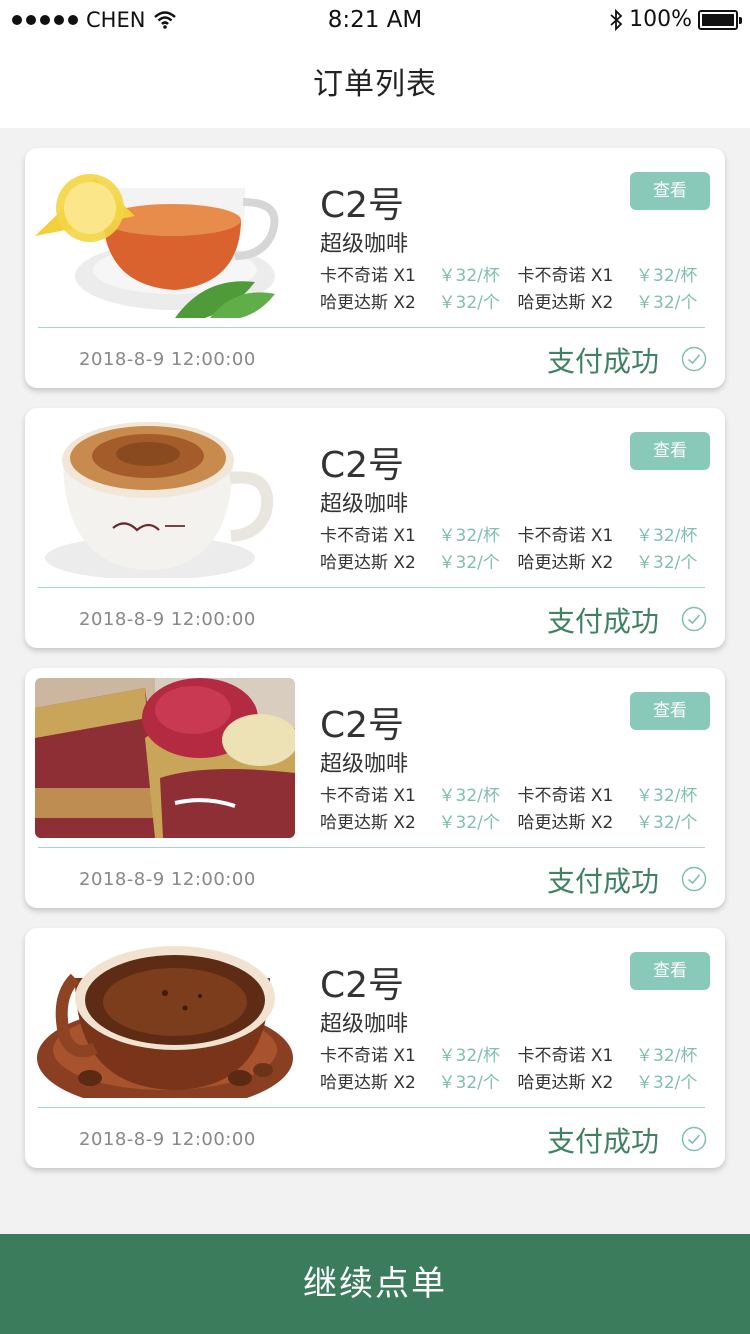  Describe the element at coordinates (375, 1284) in the screenshot. I see `continue-order-button: 继续点单` at that location.